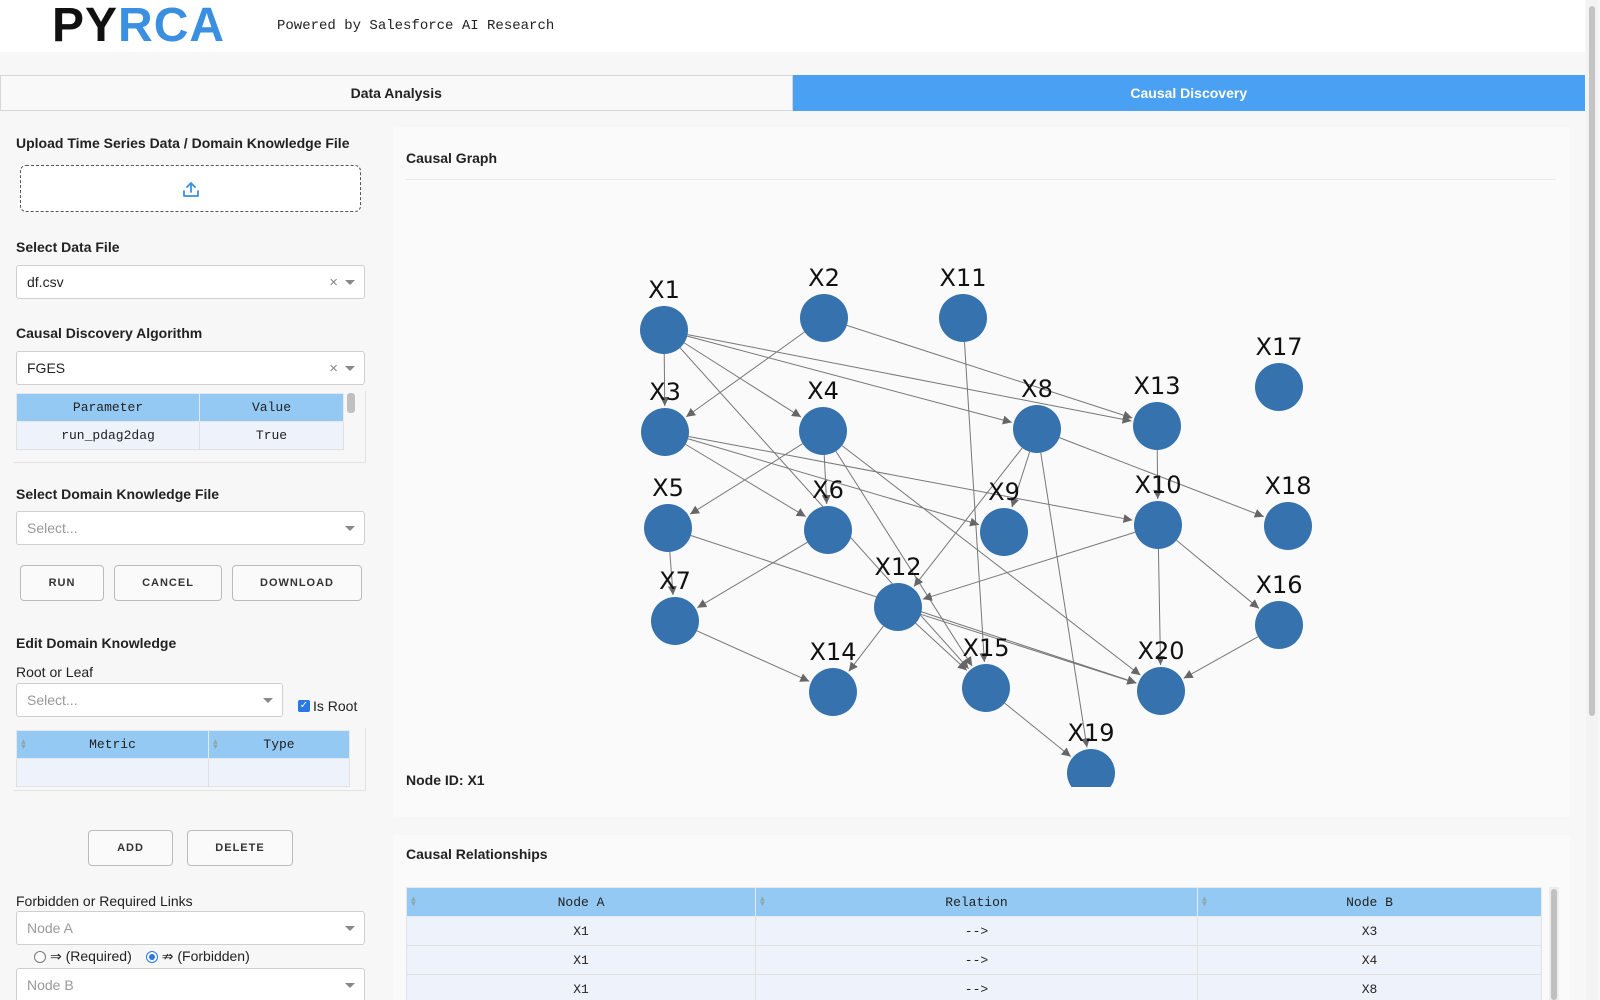 The image size is (1600, 1000). I want to click on is-root-checkbox: ✓ Is Root, so click(327, 706).